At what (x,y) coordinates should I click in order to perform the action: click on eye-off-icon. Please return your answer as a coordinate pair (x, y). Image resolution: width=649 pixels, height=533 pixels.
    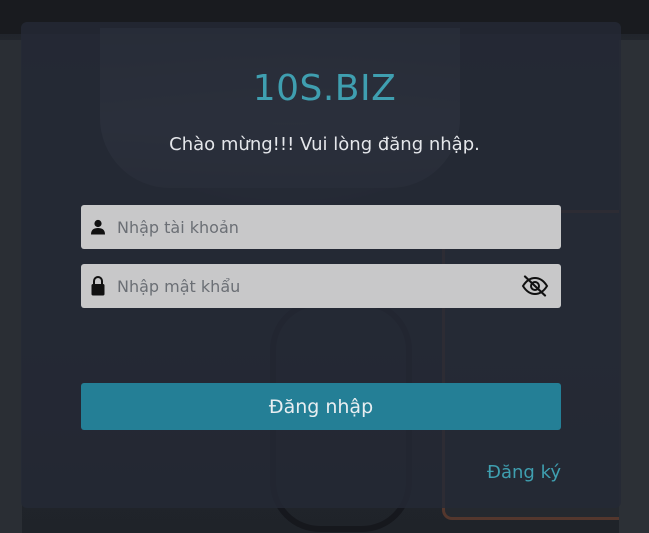
    Looking at the image, I should click on (535, 286).